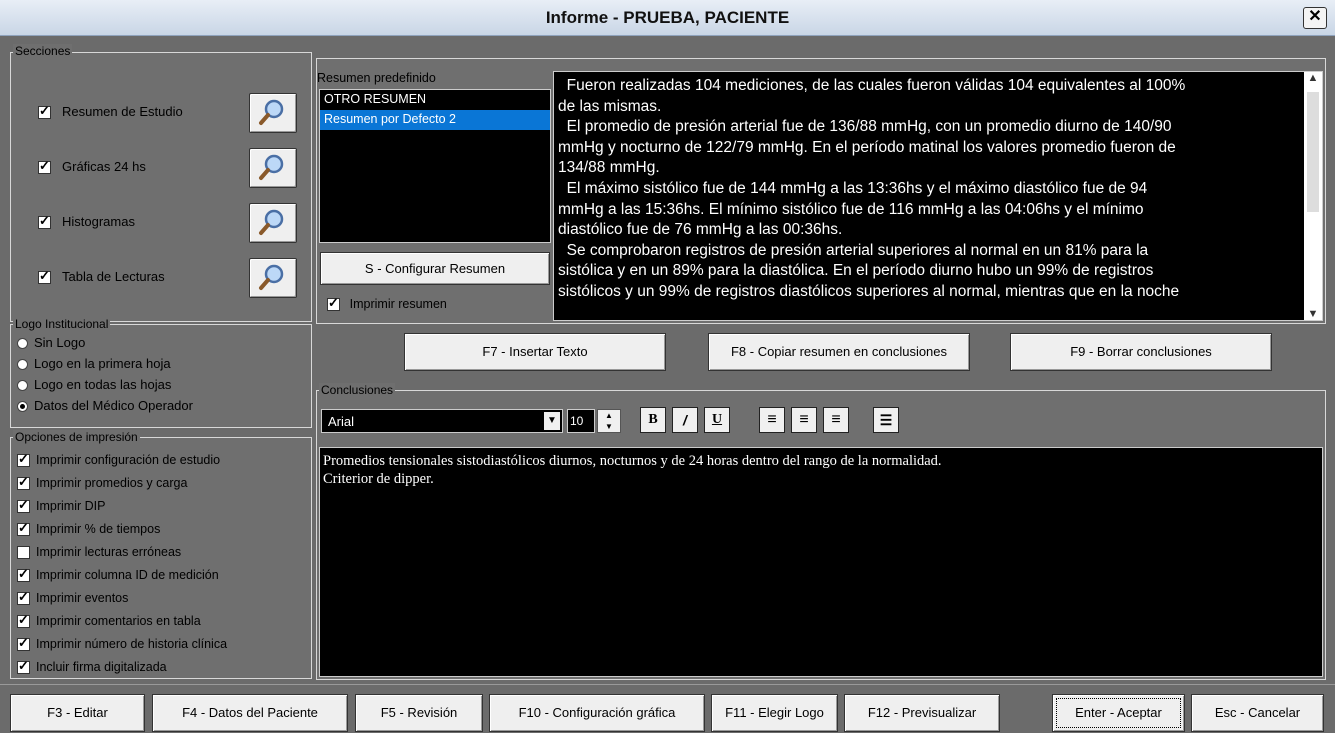 The image size is (1335, 733). I want to click on insertar-texto-button: F7 - Insertar Texto, so click(535, 352).